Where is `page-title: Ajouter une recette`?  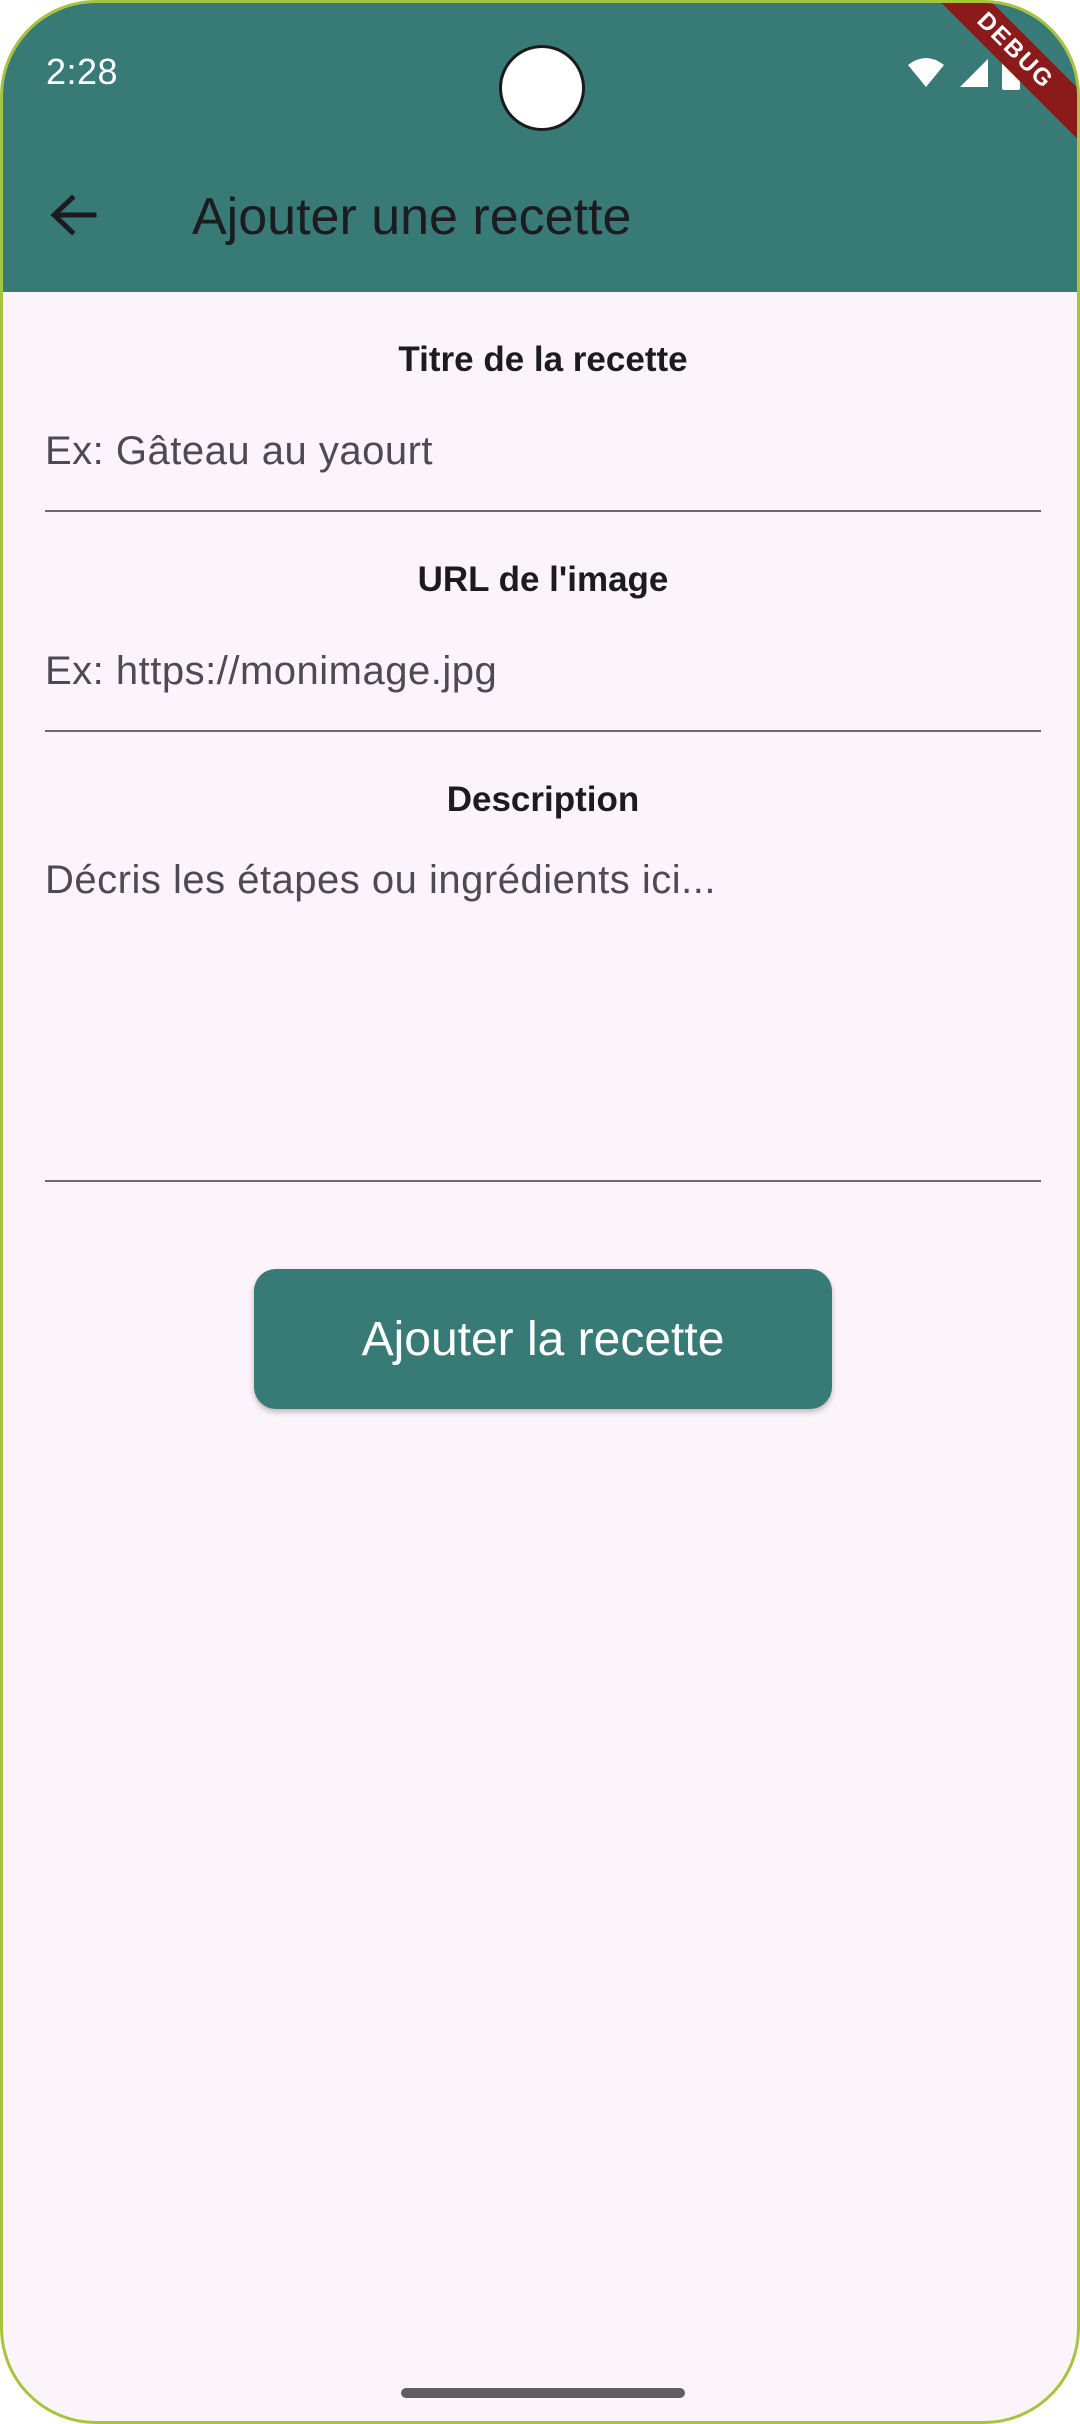
page-title: Ajouter une recette is located at coordinates (412, 217).